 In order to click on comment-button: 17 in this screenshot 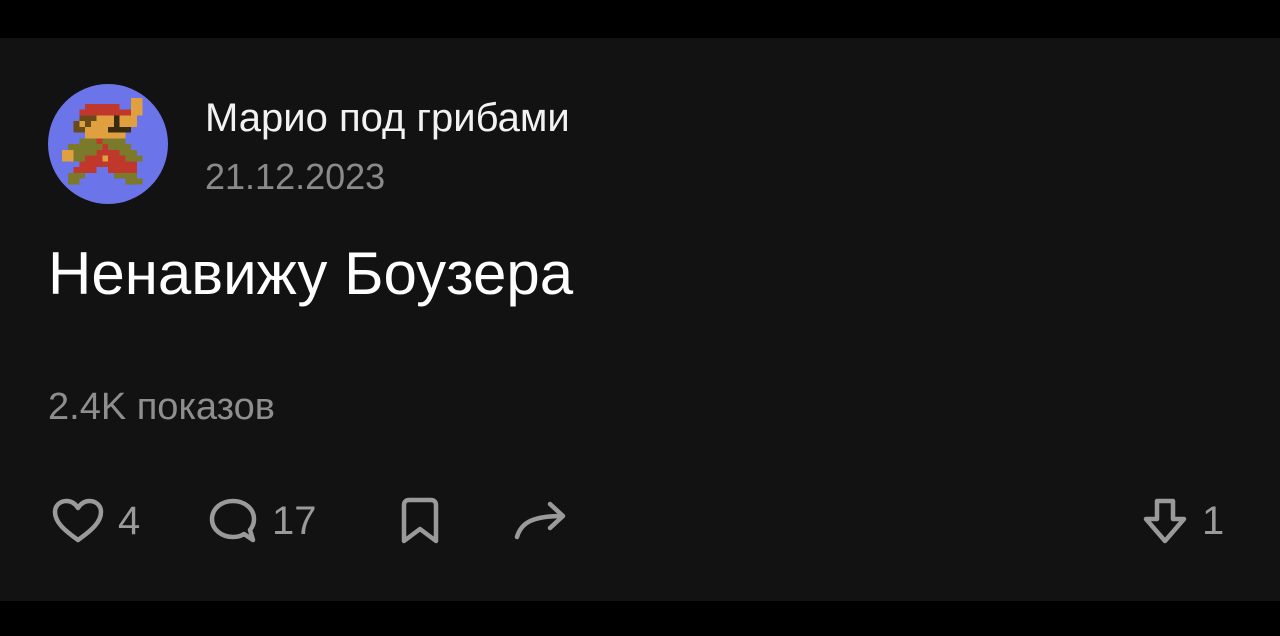, I will do `click(262, 521)`.